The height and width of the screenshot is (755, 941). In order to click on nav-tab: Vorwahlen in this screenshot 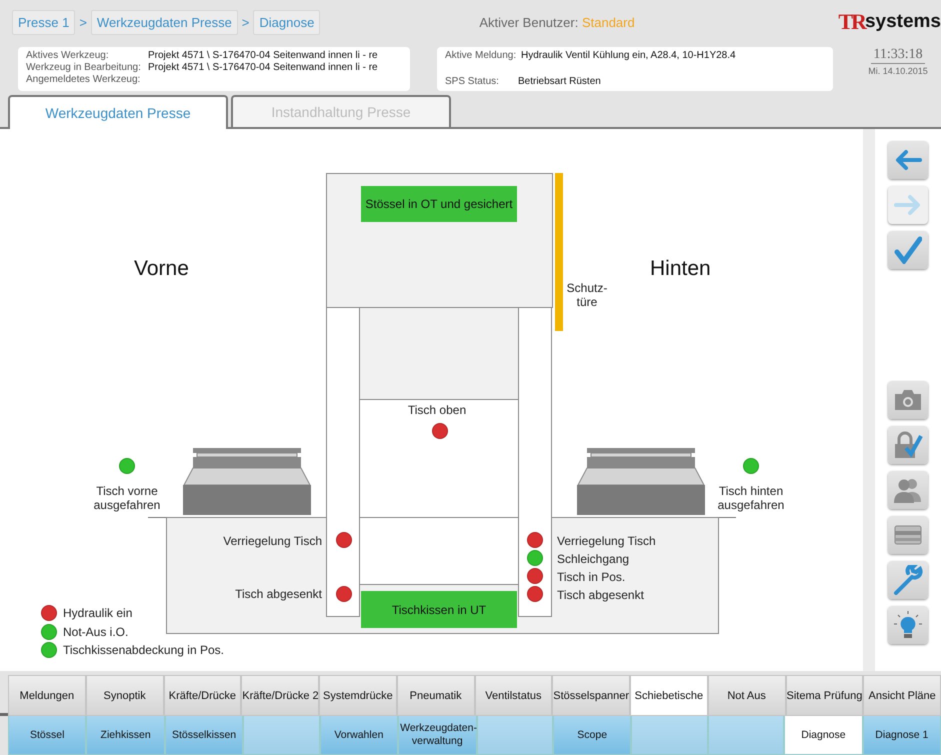, I will do `click(359, 735)`.